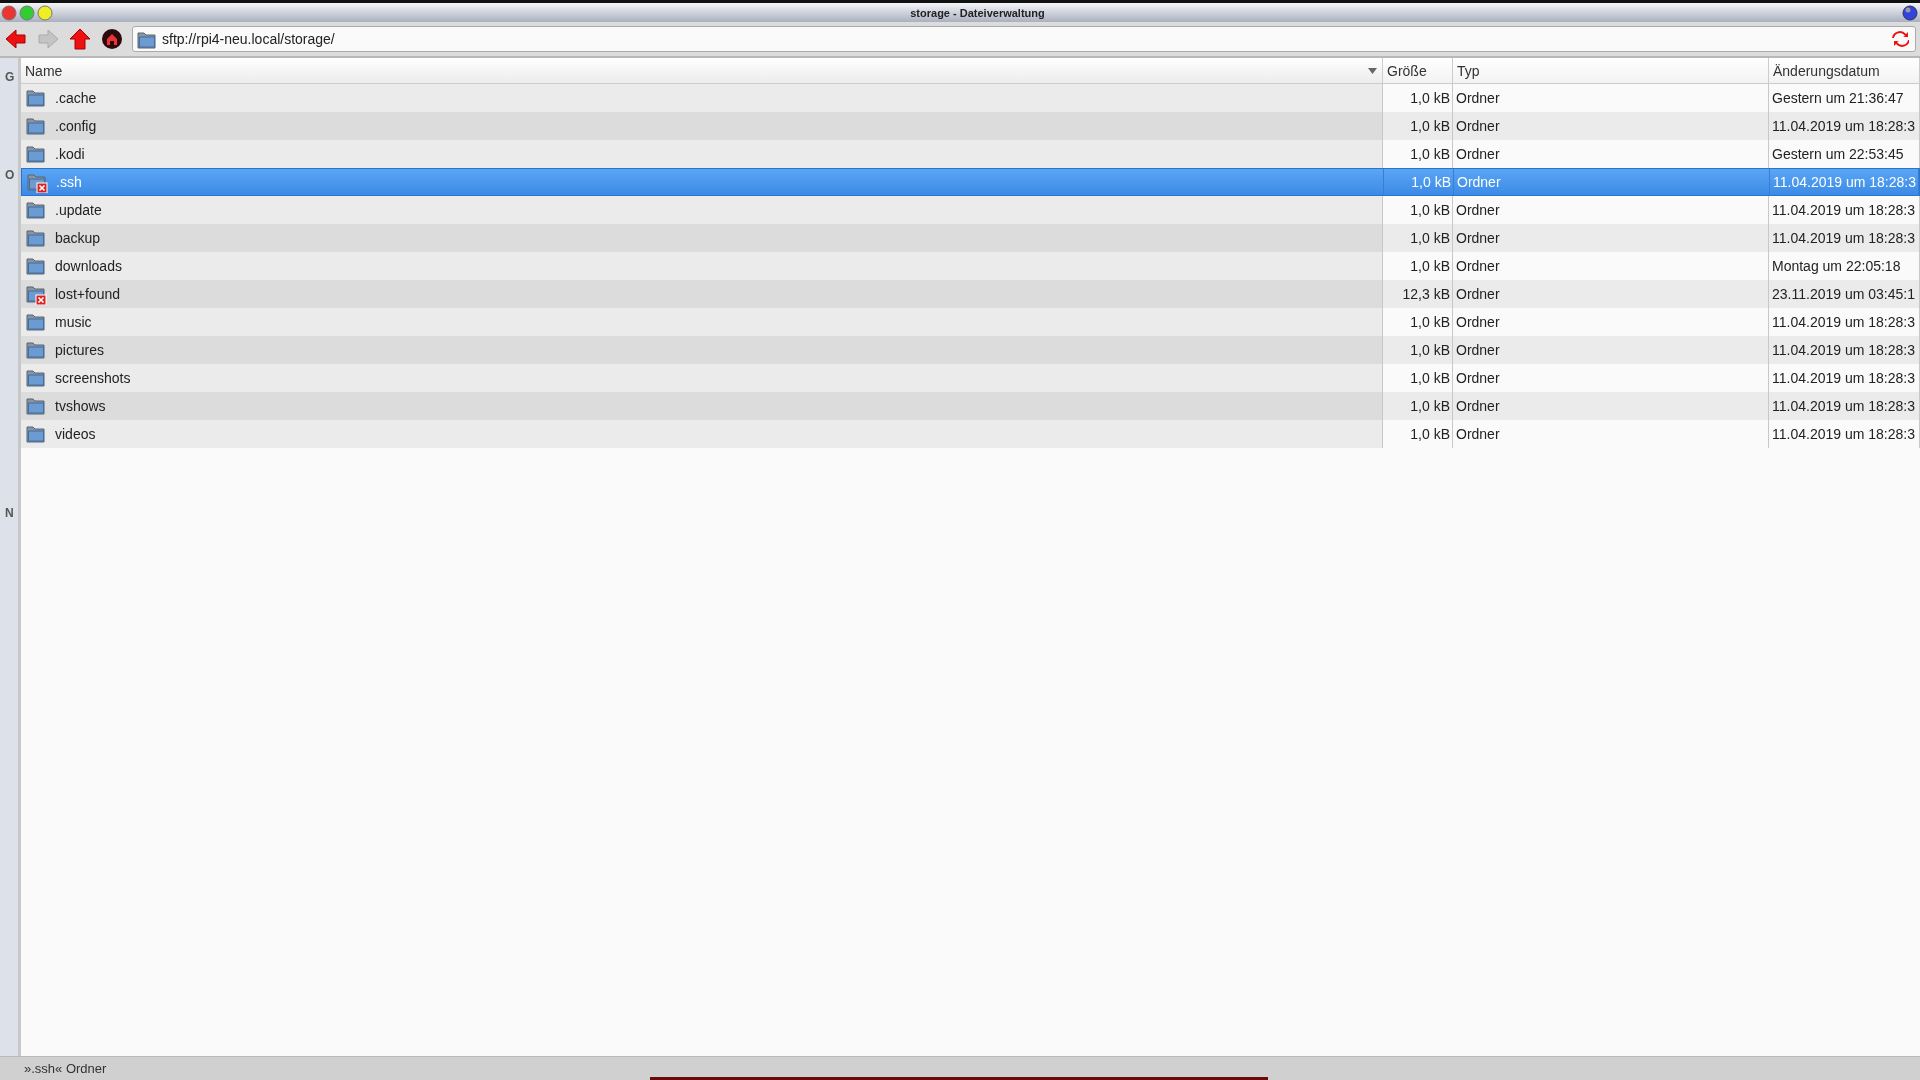 This screenshot has width=1920, height=1080. I want to click on file-name: videos, so click(75, 434).